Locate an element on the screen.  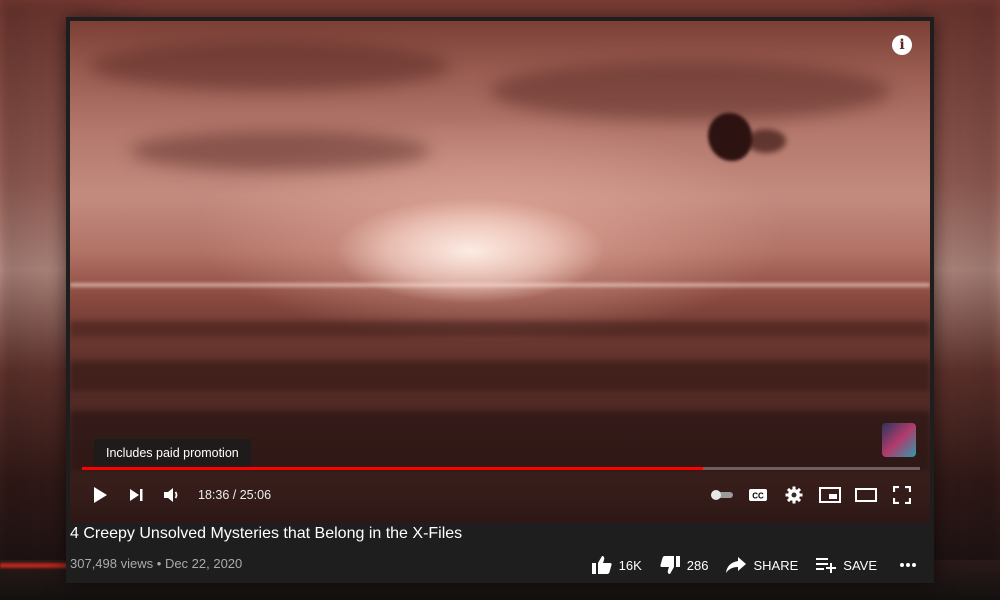
autoplay-toggle is located at coordinates (722, 495).